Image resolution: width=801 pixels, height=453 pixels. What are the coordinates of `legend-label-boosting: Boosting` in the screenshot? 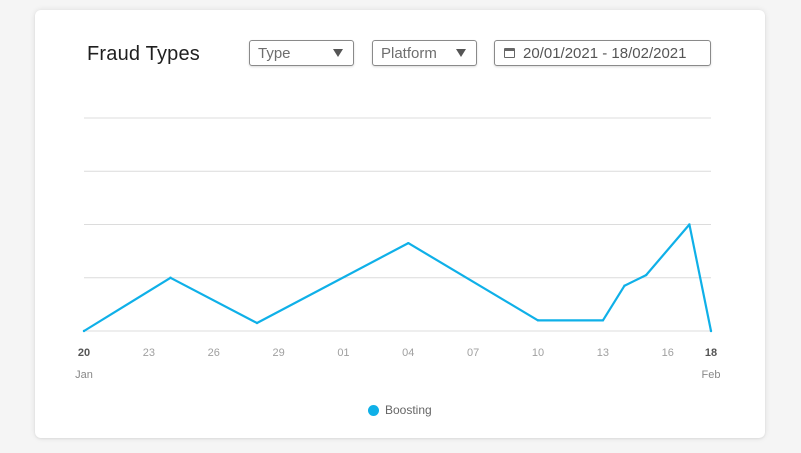 It's located at (408, 410).